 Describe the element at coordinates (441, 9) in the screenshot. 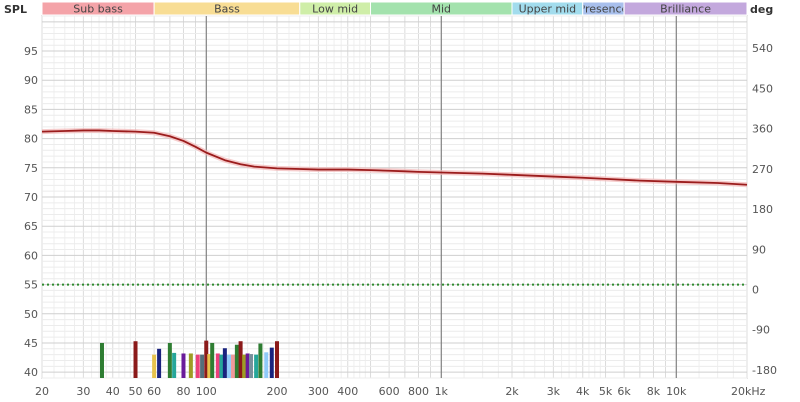

I see `band-label-3: Mid` at that location.